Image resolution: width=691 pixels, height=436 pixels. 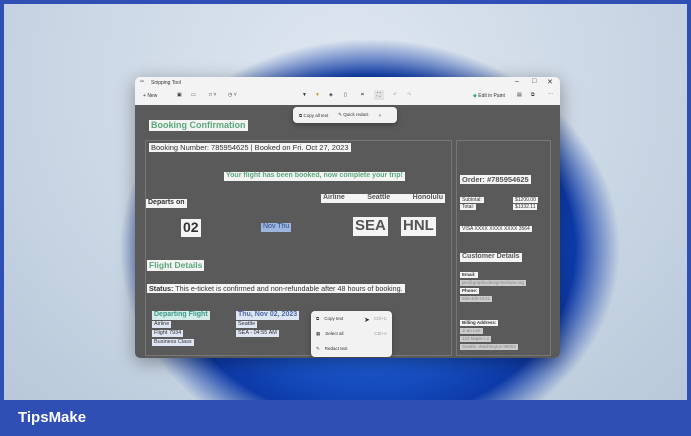 What do you see at coordinates (318, 333) in the screenshot?
I see `select-all-icon: ▦` at bounding box center [318, 333].